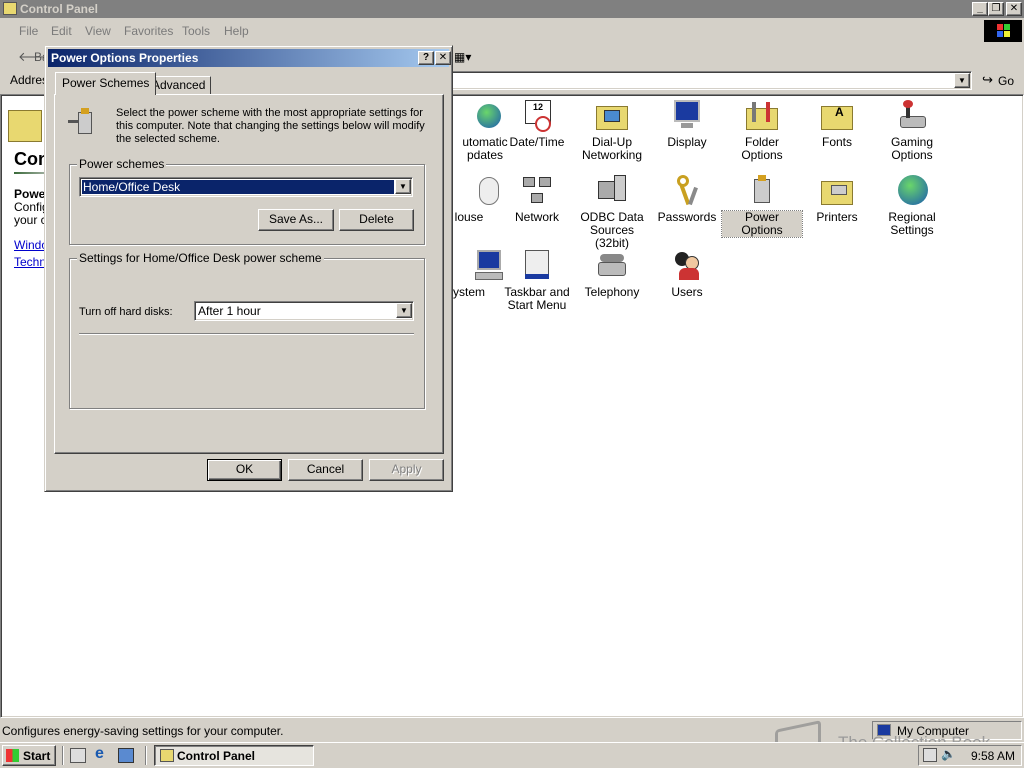 The image size is (1024, 768). Describe the element at coordinates (126, 755) in the screenshot. I see `outlook-express-icon` at that location.